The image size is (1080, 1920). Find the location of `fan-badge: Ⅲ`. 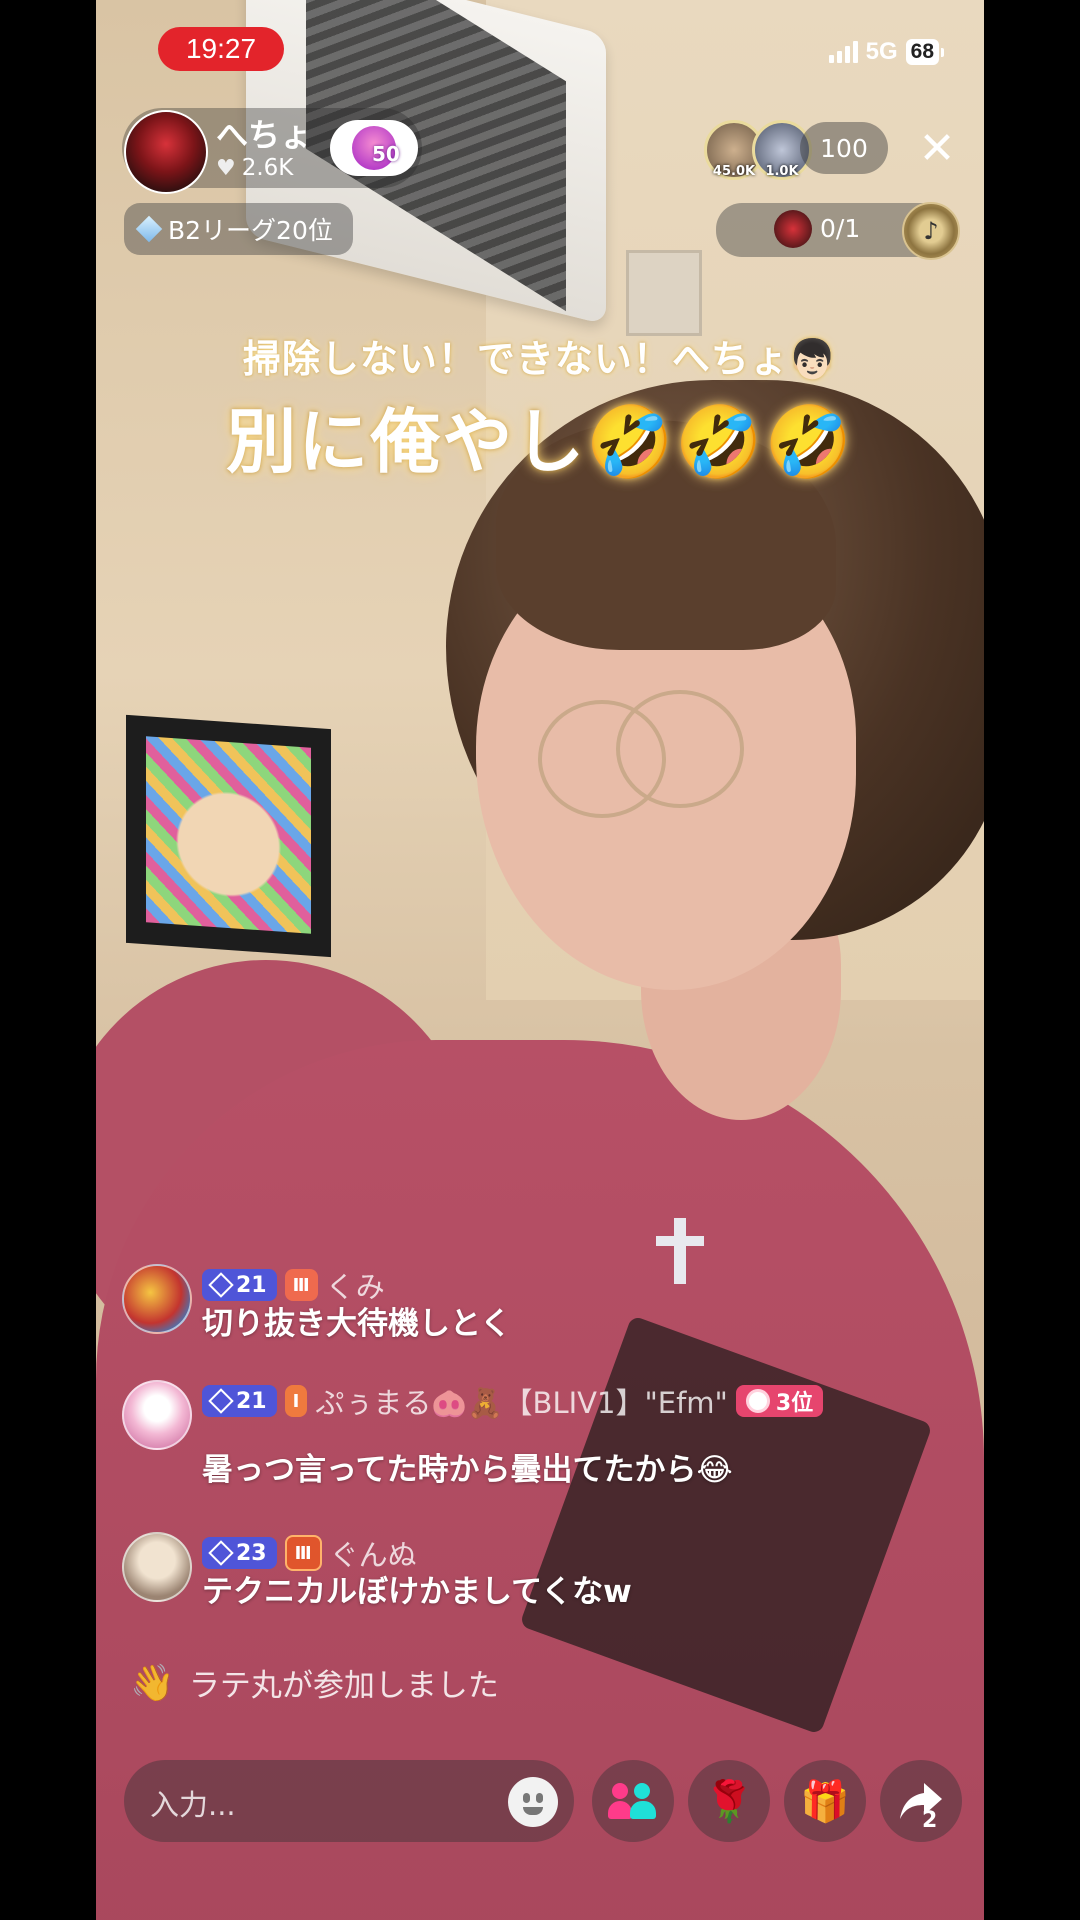

fan-badge: Ⅲ is located at coordinates (301, 1285).